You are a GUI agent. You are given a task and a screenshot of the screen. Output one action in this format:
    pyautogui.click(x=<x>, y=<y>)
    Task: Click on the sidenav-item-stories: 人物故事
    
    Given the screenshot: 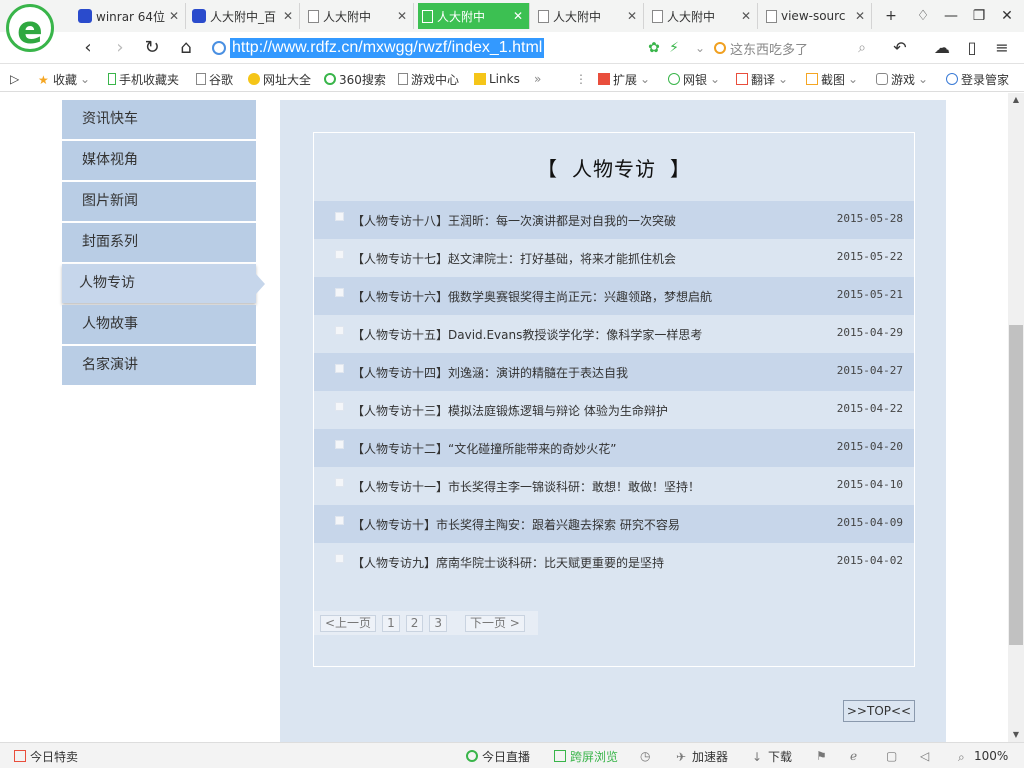 What is the action you would take?
    pyautogui.click(x=159, y=324)
    